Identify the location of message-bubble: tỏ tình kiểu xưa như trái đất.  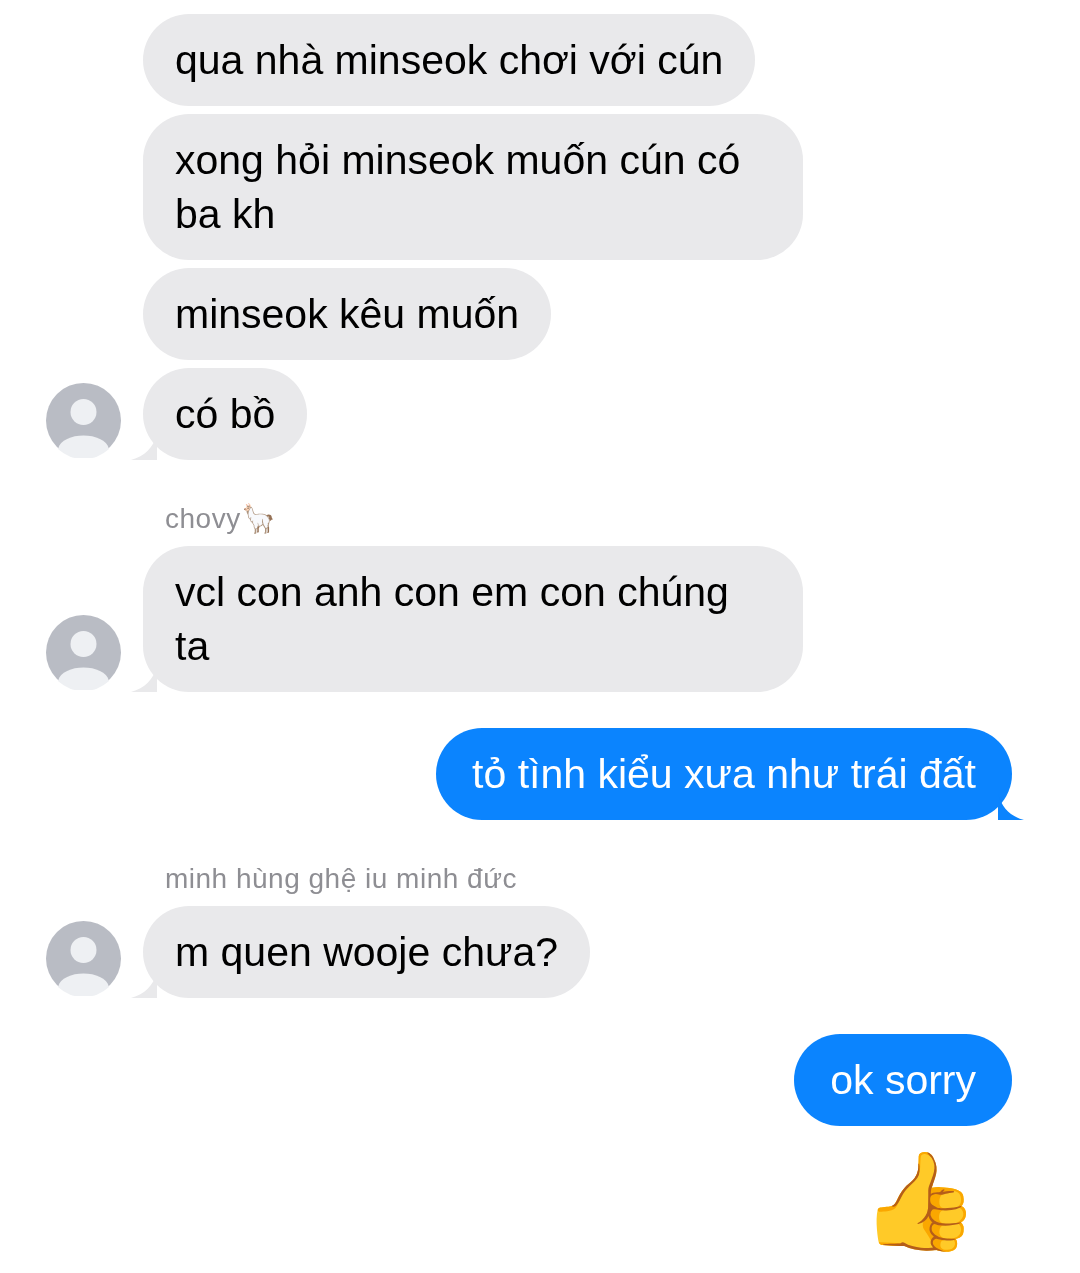
(724, 774).